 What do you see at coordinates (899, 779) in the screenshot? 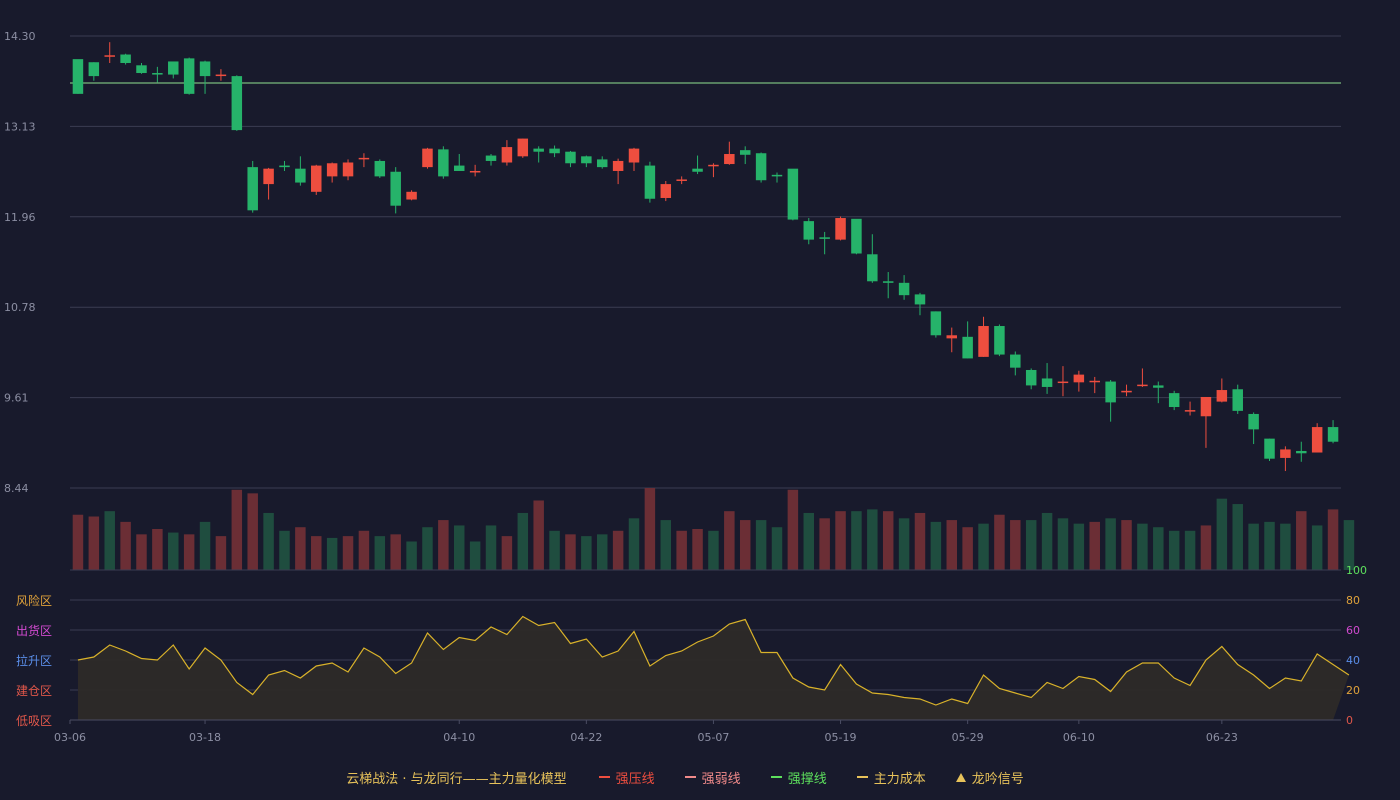
I see `legend-label: 主力成本` at bounding box center [899, 779].